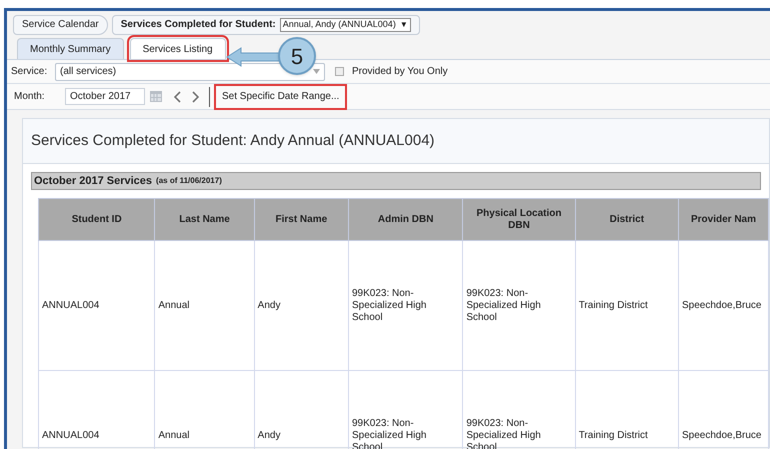  I want to click on breadcrumb-label: Services Completed for Student:, so click(198, 25).